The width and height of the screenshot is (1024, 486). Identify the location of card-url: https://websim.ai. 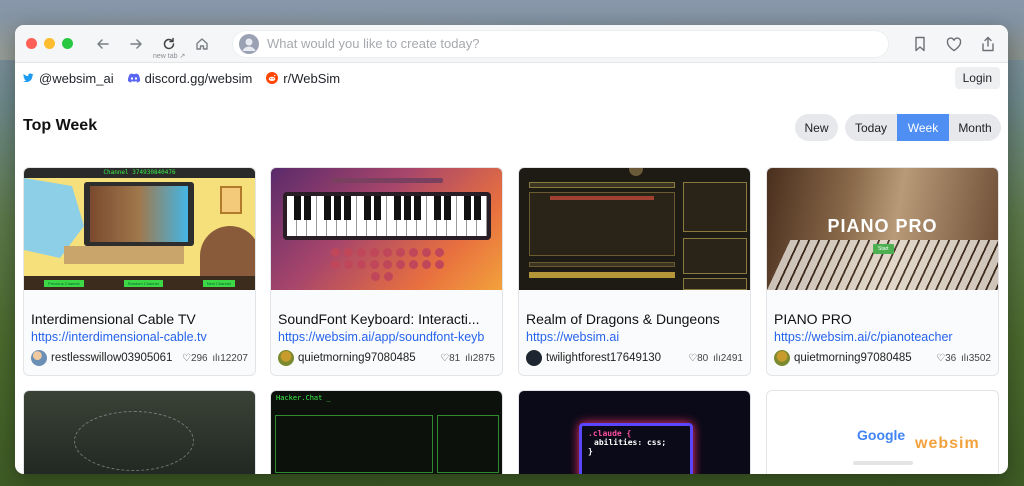
(634, 337).